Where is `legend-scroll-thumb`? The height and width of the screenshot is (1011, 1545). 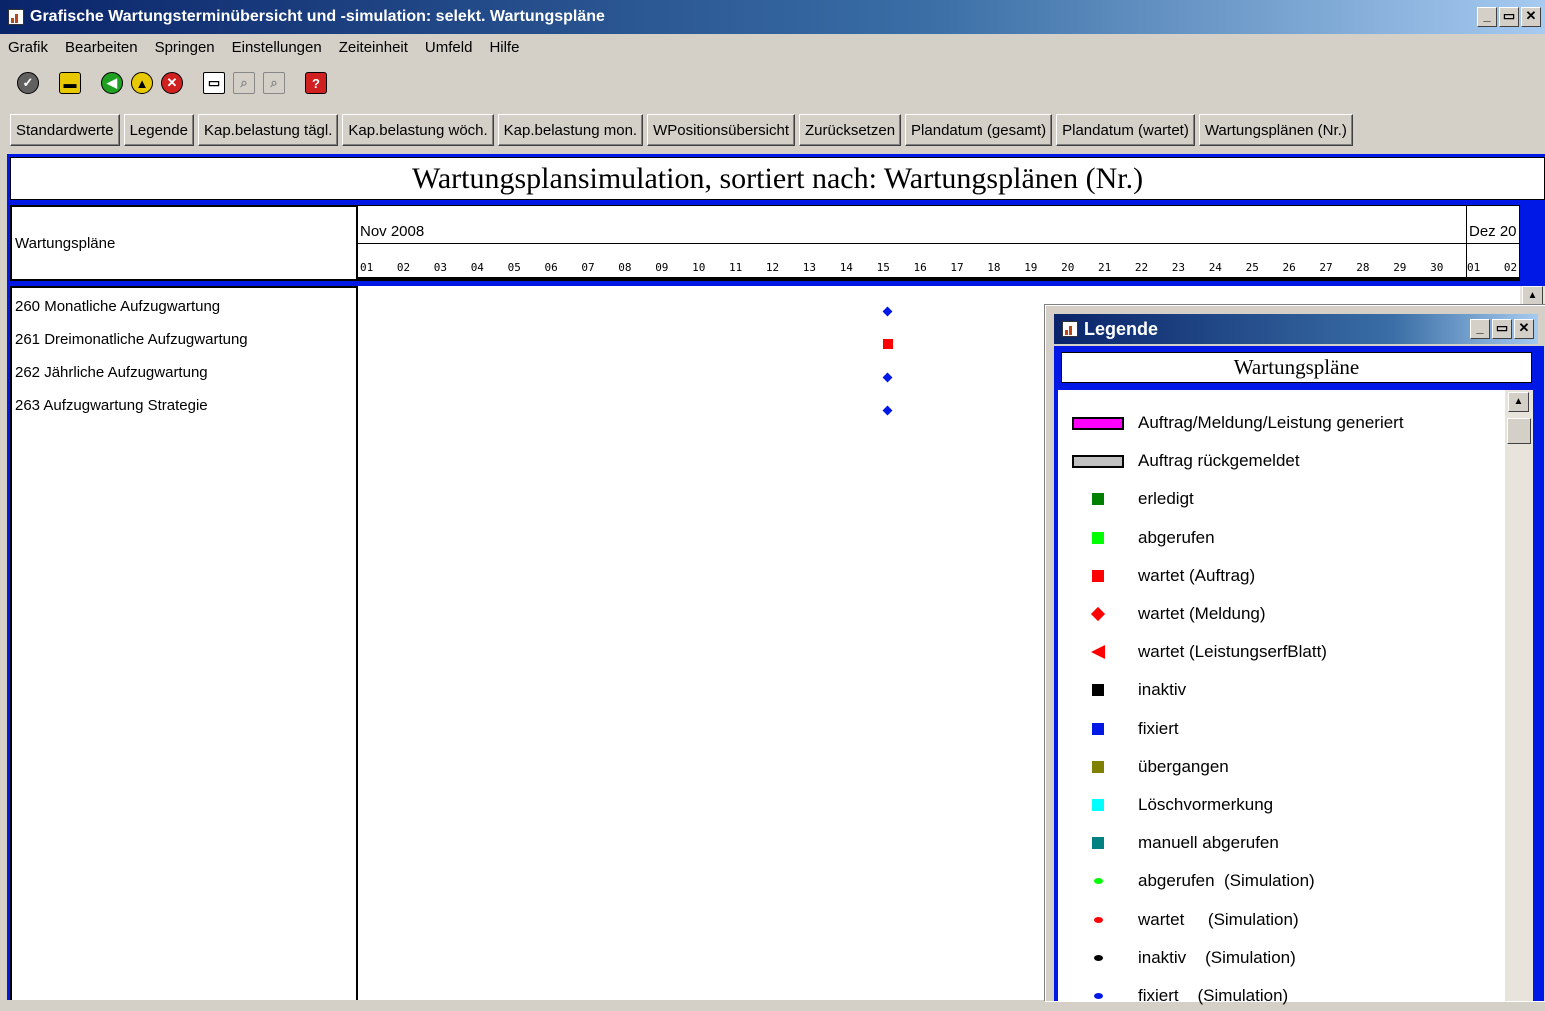 legend-scroll-thumb is located at coordinates (1519, 431).